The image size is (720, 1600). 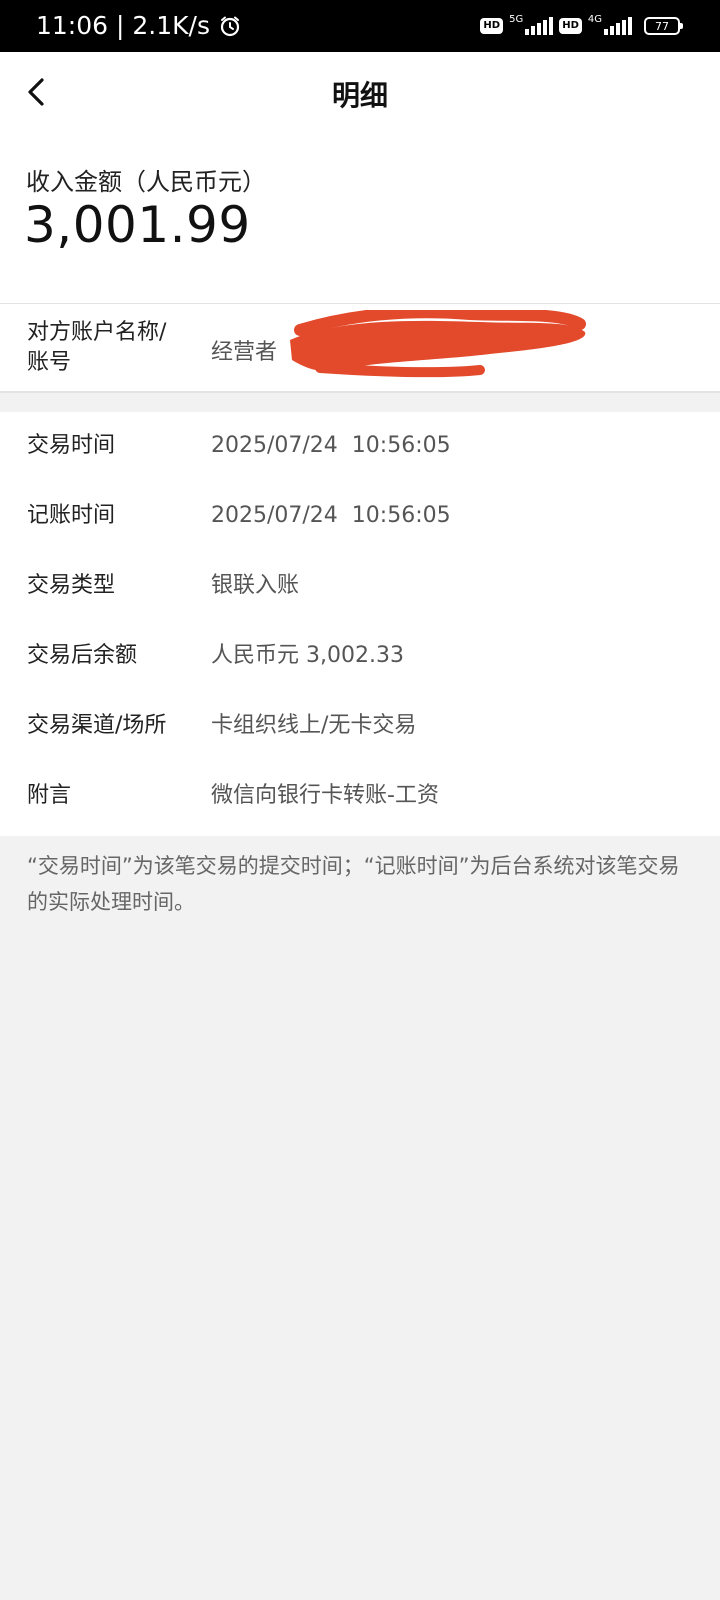 I want to click on hd-badge-2: HD, so click(x=570, y=26).